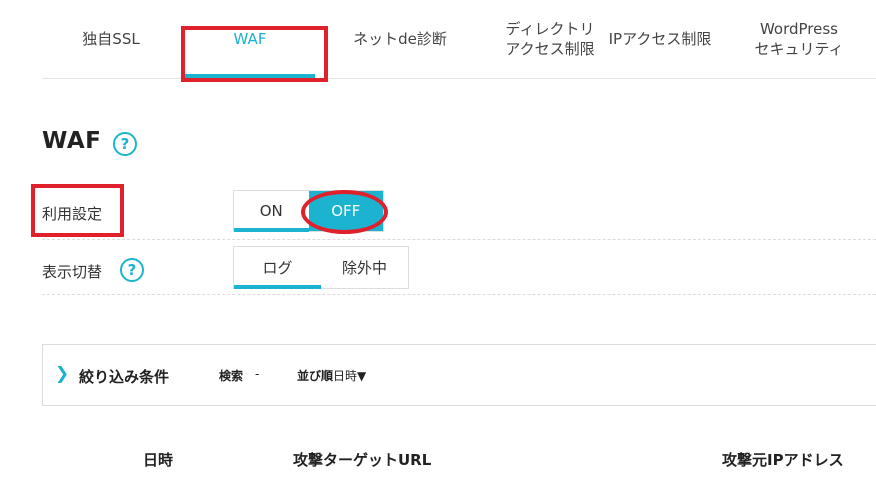  I want to click on usage-setting-label: 利用設定, so click(72, 214).